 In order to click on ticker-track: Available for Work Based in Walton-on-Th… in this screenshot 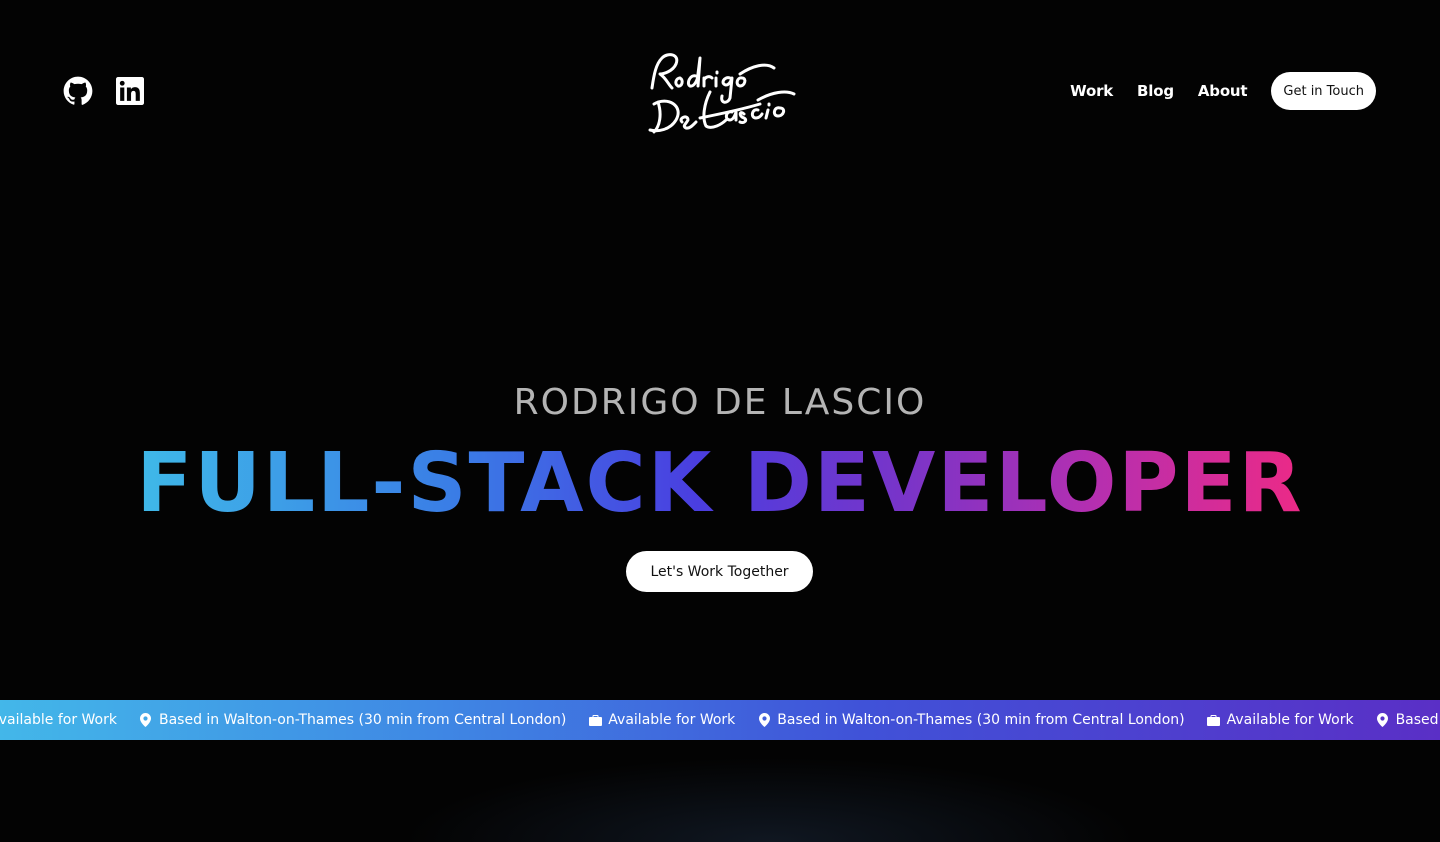, I will do `click(720, 720)`.